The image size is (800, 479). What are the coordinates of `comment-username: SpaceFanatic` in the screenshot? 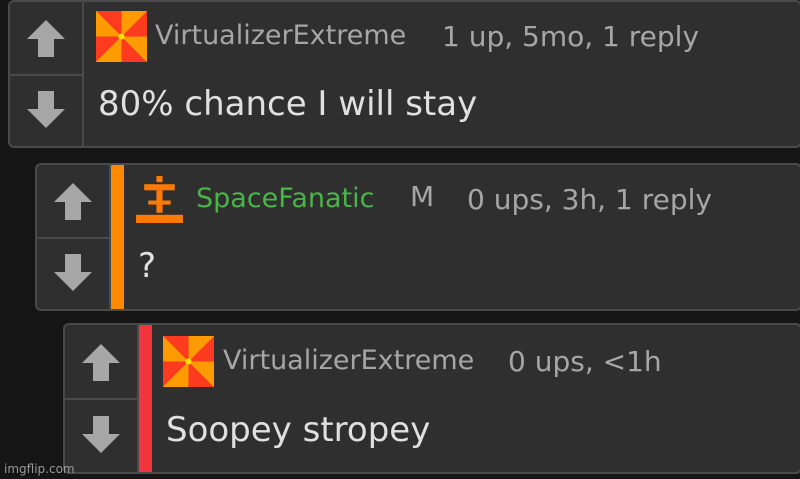 It's located at (285, 198).